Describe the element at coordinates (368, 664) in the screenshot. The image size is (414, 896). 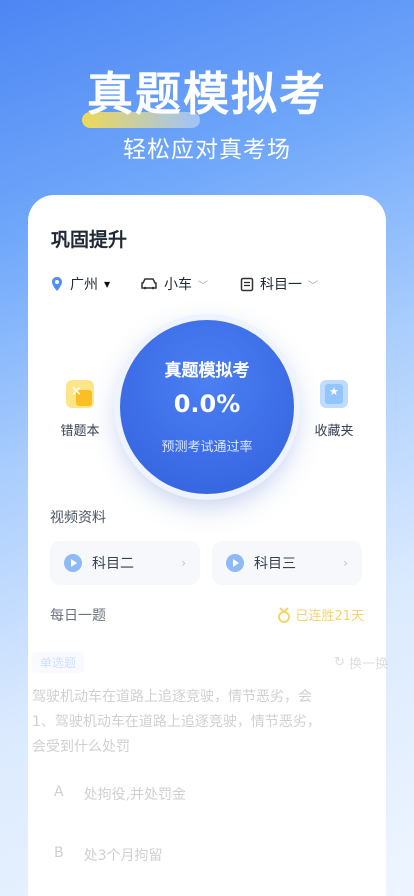
I see `refresh-label: 换一换` at that location.